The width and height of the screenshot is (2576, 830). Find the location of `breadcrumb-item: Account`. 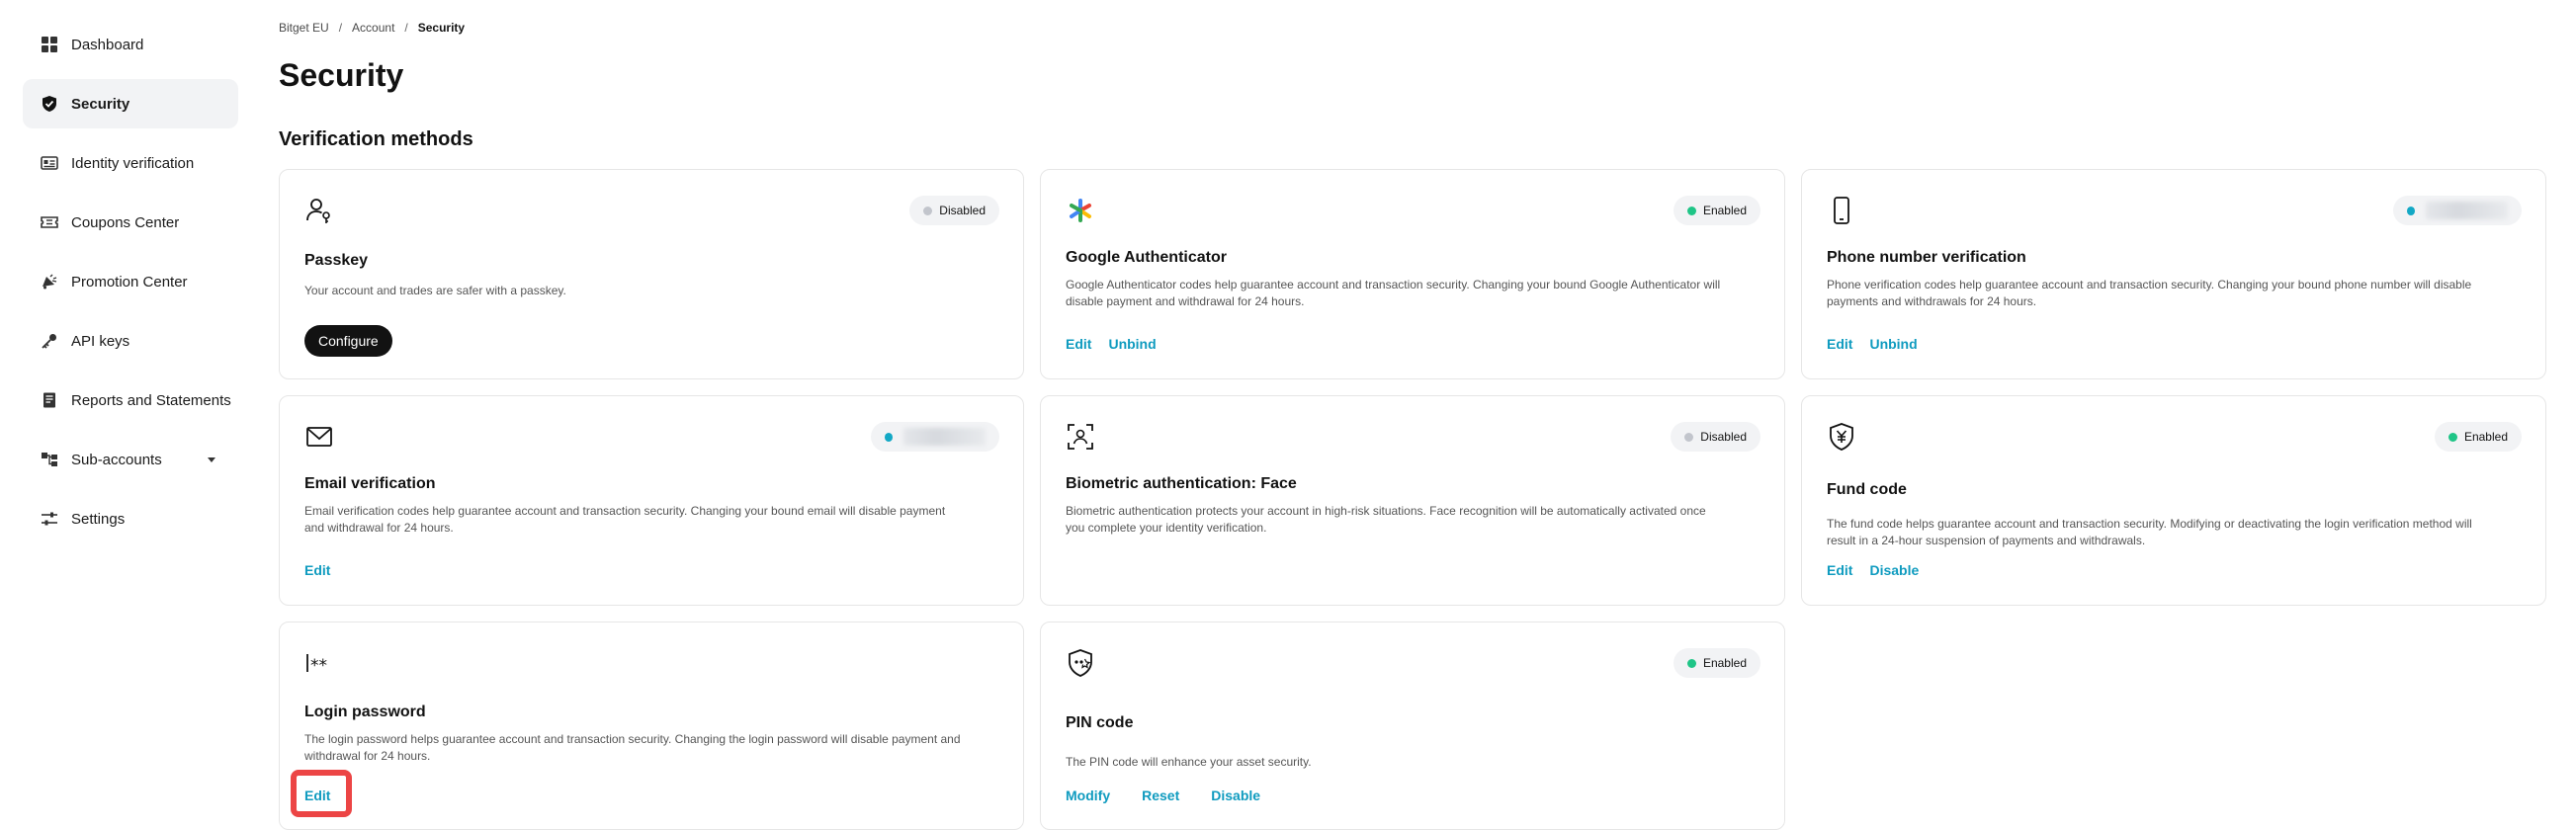

breadcrumb-item: Account is located at coordinates (373, 28).